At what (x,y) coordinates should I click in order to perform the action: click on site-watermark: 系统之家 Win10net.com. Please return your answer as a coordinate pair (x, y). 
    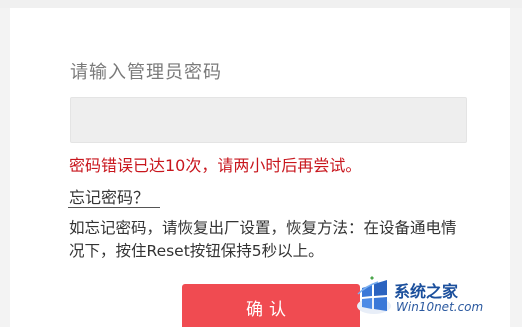
    Looking at the image, I should click on (437, 299).